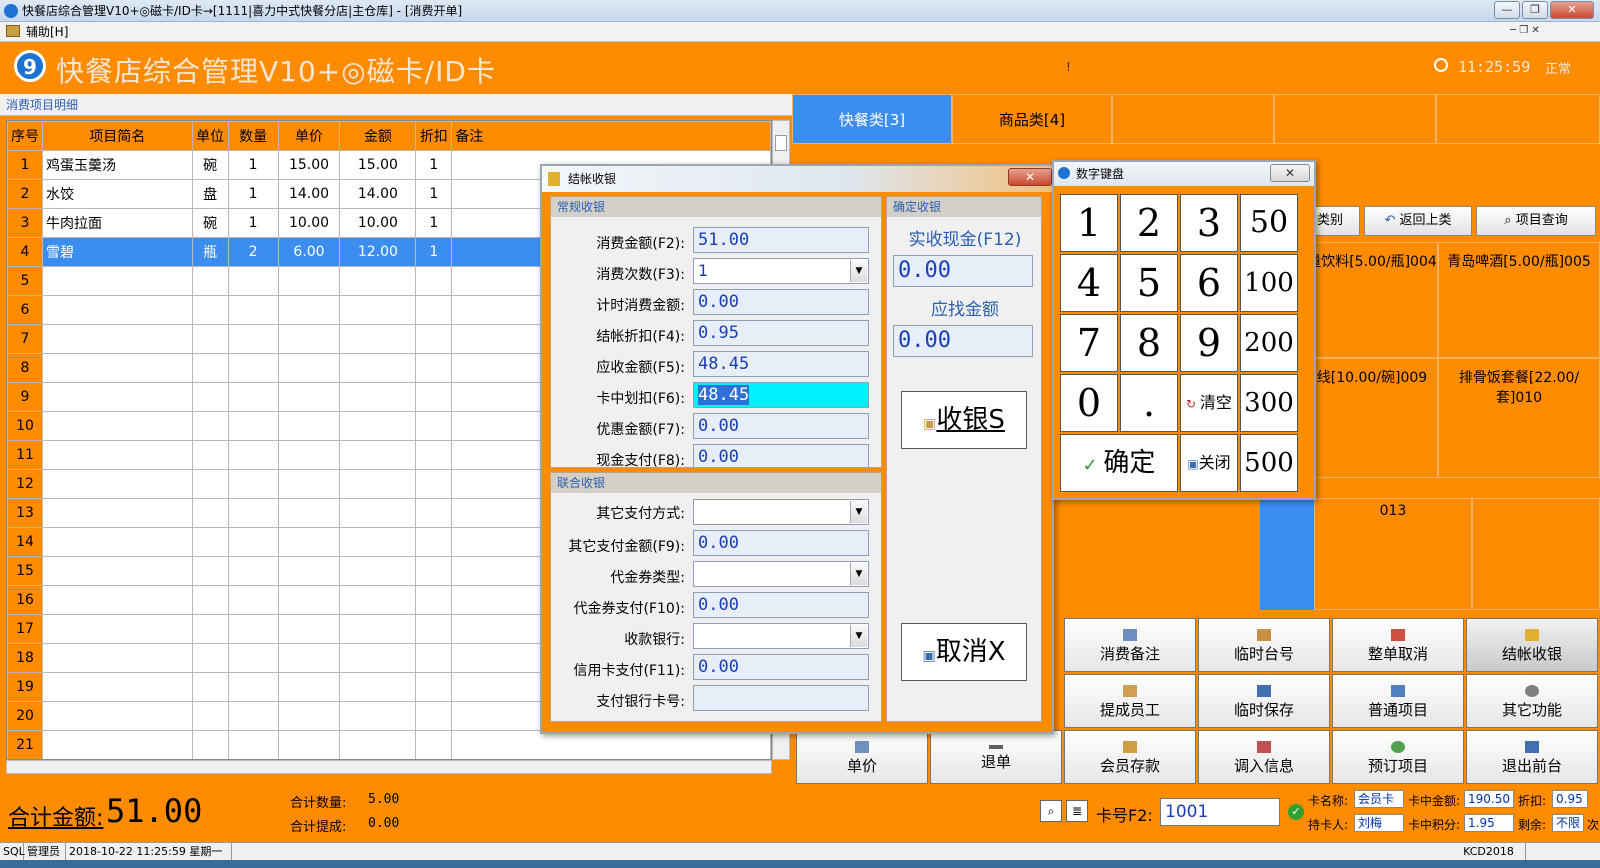 This screenshot has height=868, width=1600. I want to click on key-1: 1, so click(1089, 223).